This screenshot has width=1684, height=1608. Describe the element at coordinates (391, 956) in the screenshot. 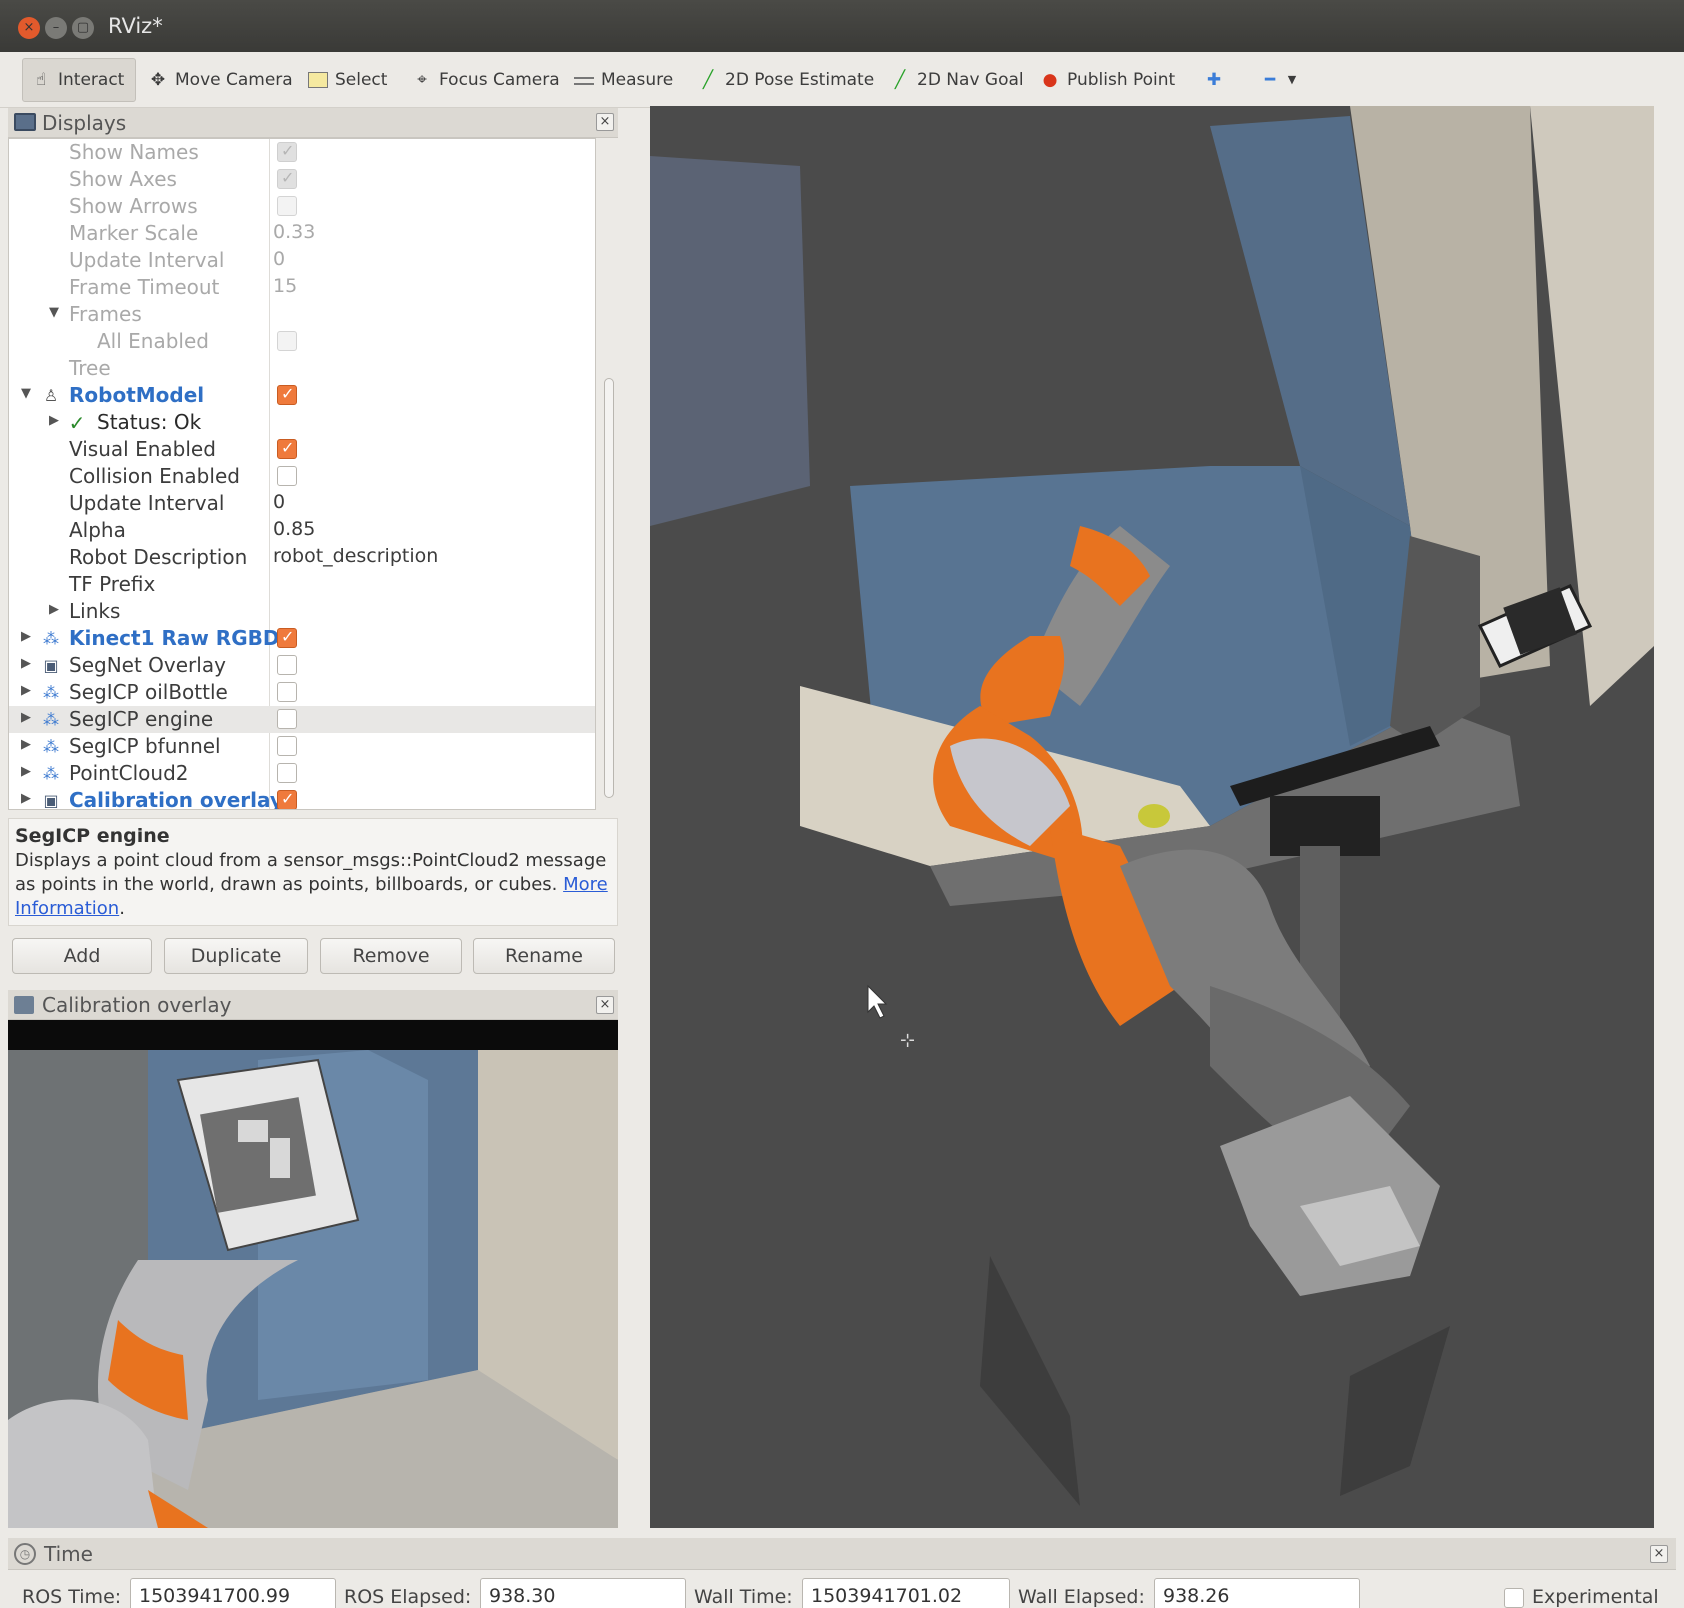

I see `remove-button: Remove` at that location.